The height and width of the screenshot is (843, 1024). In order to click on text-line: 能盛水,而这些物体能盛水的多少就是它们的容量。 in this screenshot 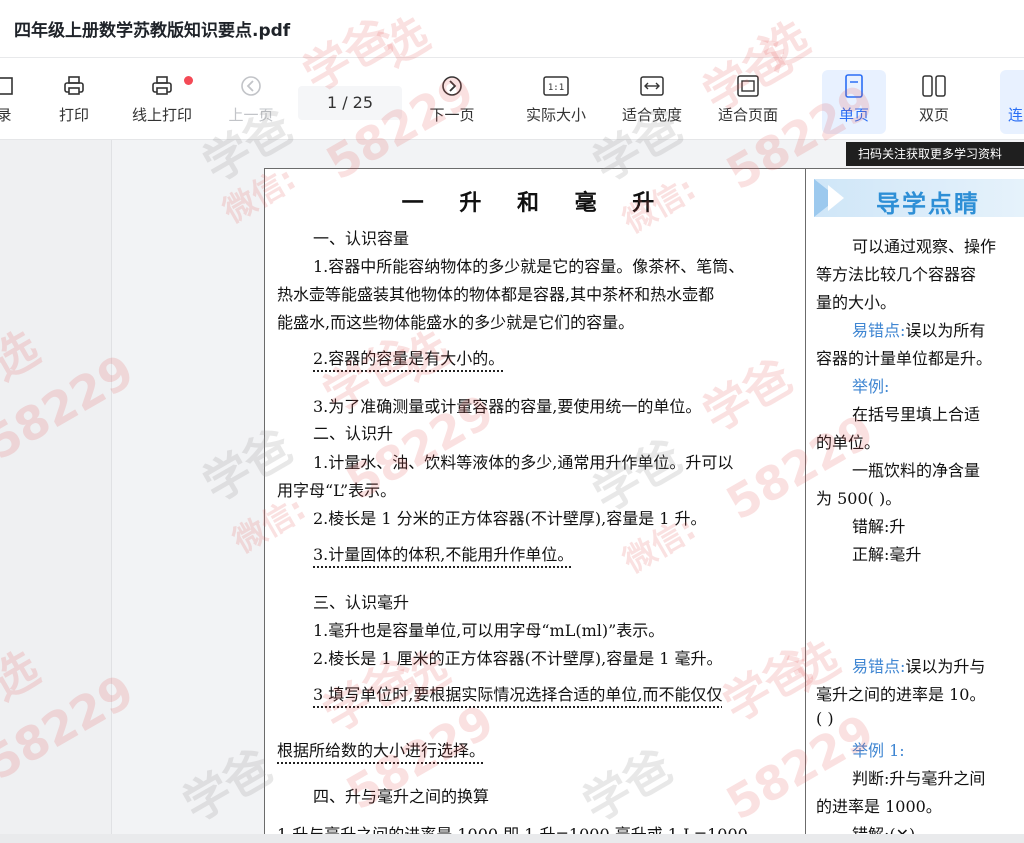, I will do `click(456, 322)`.